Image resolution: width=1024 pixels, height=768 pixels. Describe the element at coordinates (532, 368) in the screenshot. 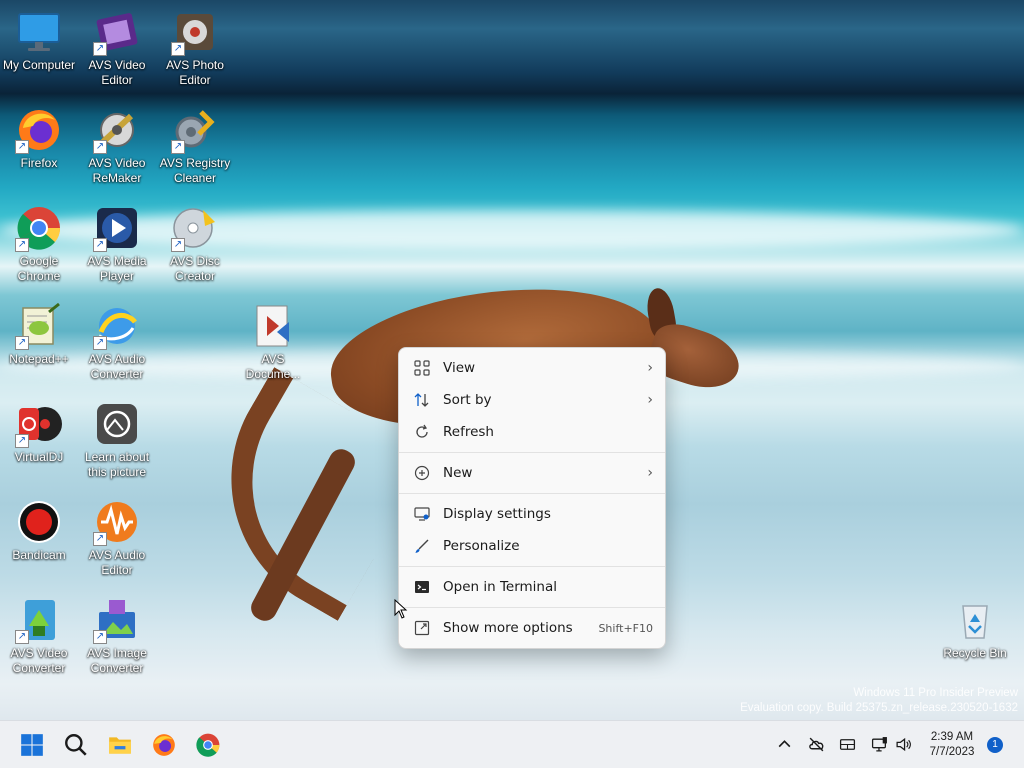

I see `menu-item-view: View ›` at that location.